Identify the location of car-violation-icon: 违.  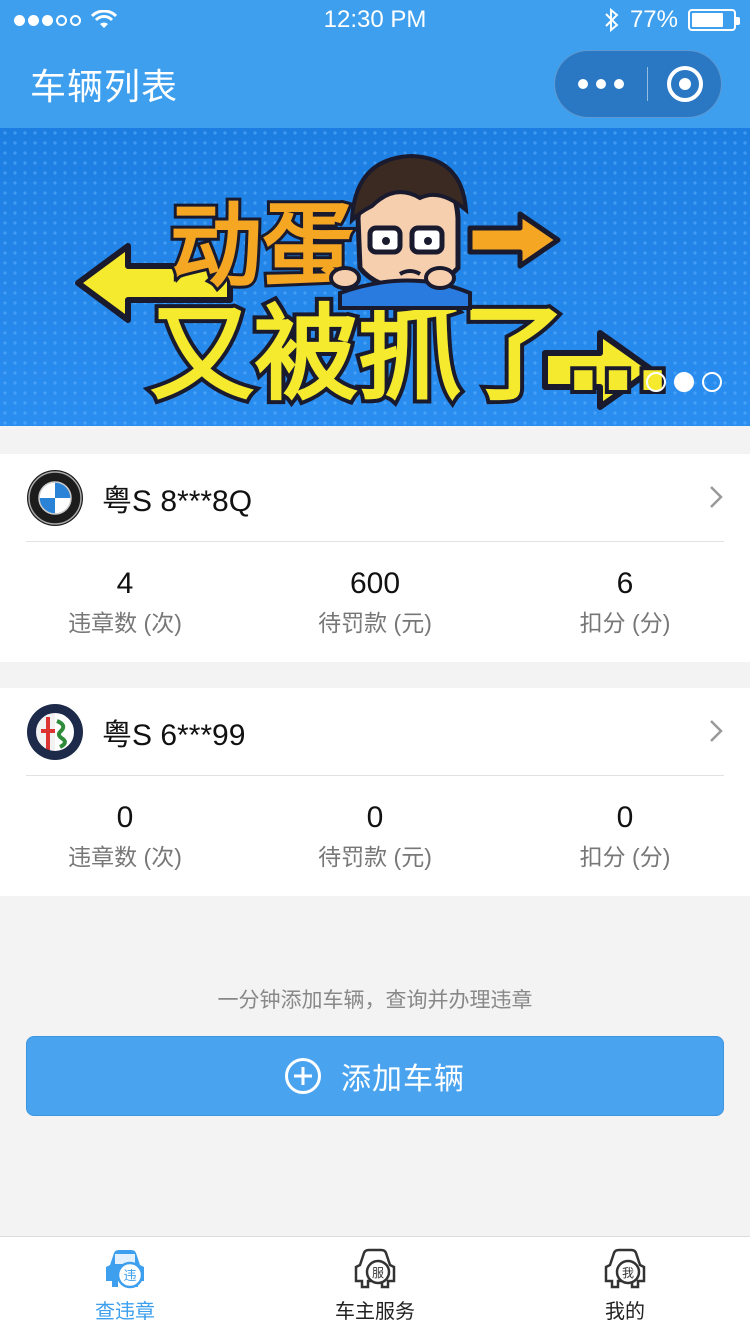
(125, 1269).